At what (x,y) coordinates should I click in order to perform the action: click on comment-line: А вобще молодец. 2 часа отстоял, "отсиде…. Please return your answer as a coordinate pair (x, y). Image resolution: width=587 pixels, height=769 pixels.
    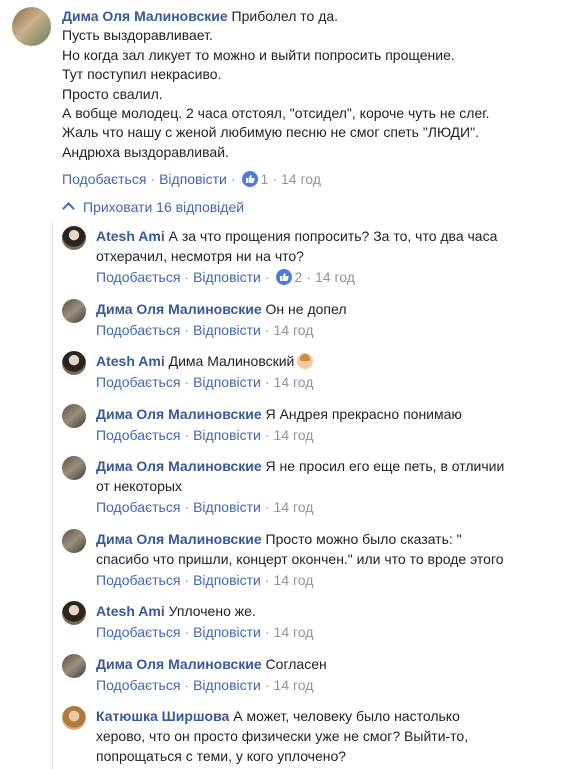
    Looking at the image, I should click on (276, 113).